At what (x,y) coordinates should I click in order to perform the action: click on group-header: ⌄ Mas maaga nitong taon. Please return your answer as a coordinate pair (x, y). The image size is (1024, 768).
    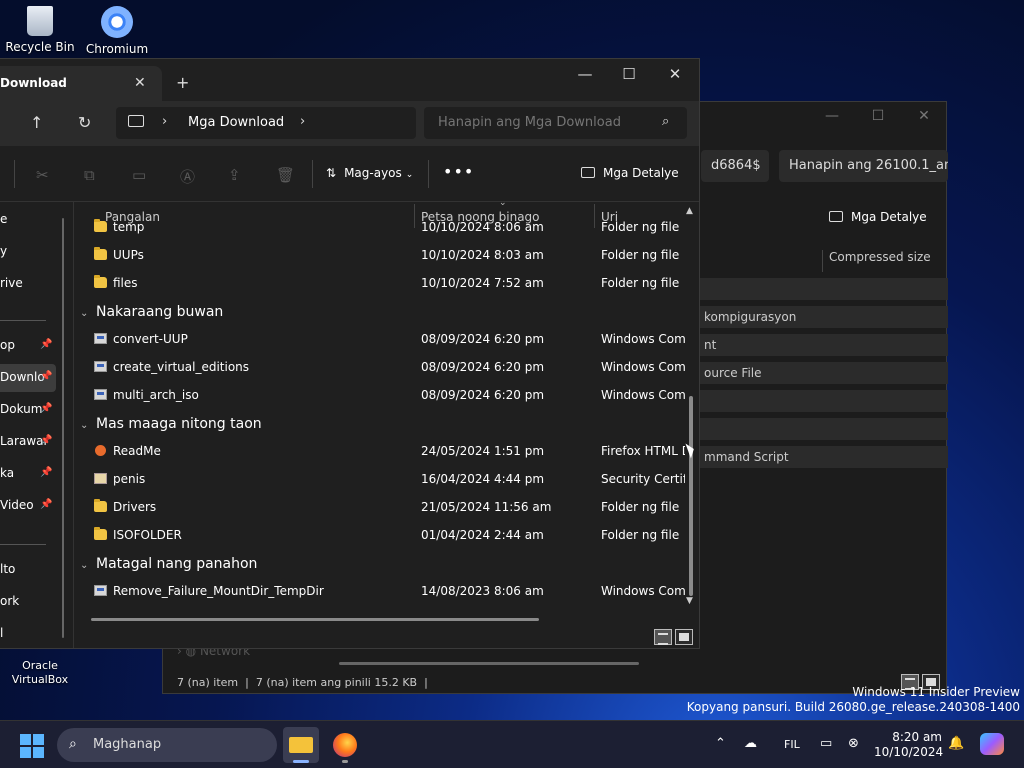
    Looking at the image, I should click on (171, 424).